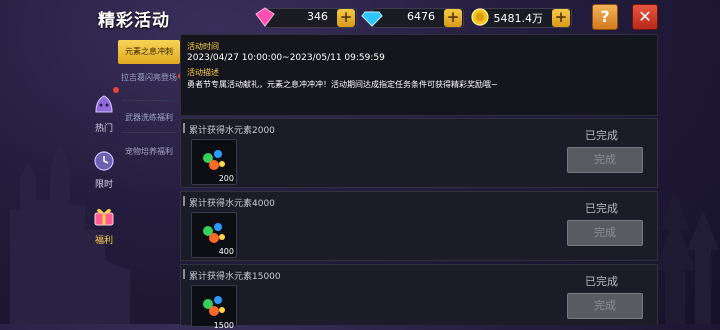 The image size is (720, 330). Describe the element at coordinates (149, 151) in the screenshot. I see `sub-item-pet-training: 宠物培养福利` at that location.